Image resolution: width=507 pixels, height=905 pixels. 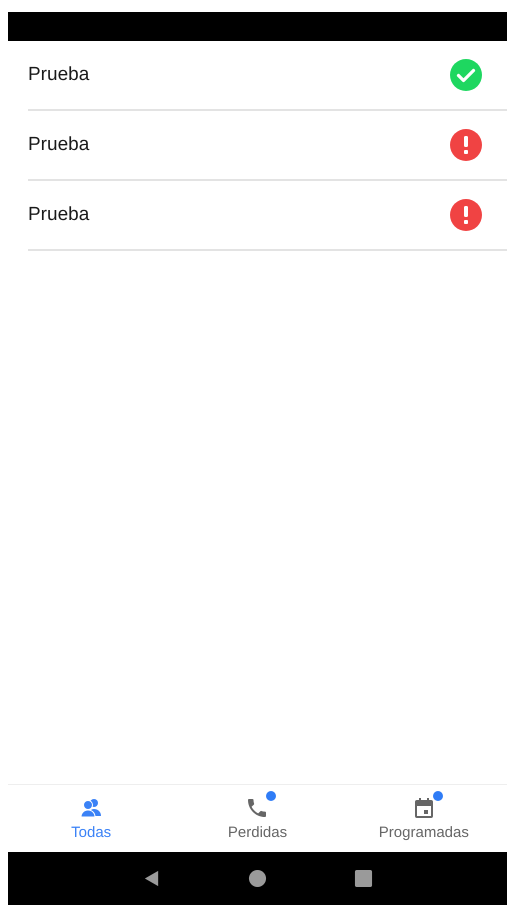 I want to click on nav-tab: Todas, so click(x=91, y=818).